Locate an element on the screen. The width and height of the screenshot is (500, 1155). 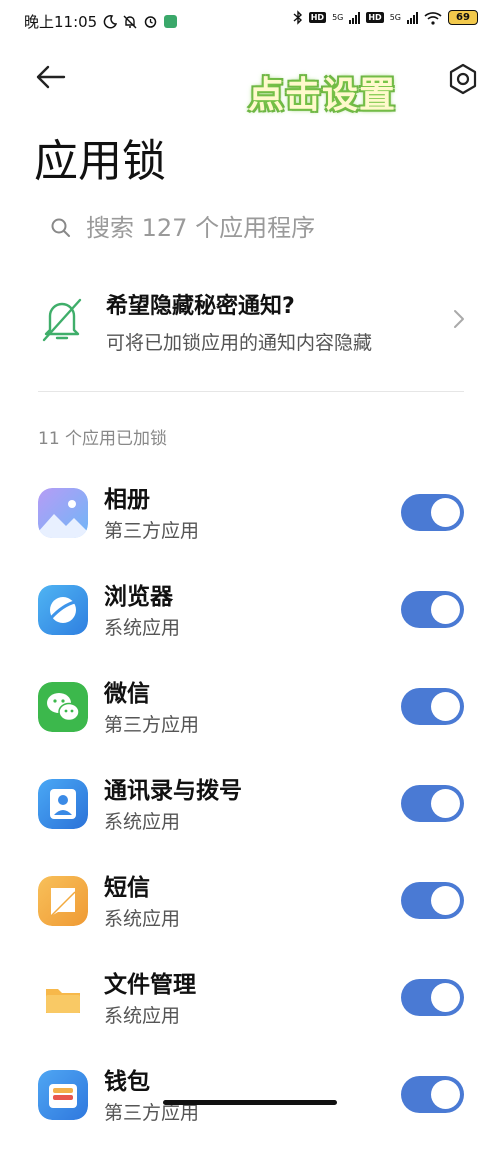
bluetooth-icon is located at coordinates (297, 17).